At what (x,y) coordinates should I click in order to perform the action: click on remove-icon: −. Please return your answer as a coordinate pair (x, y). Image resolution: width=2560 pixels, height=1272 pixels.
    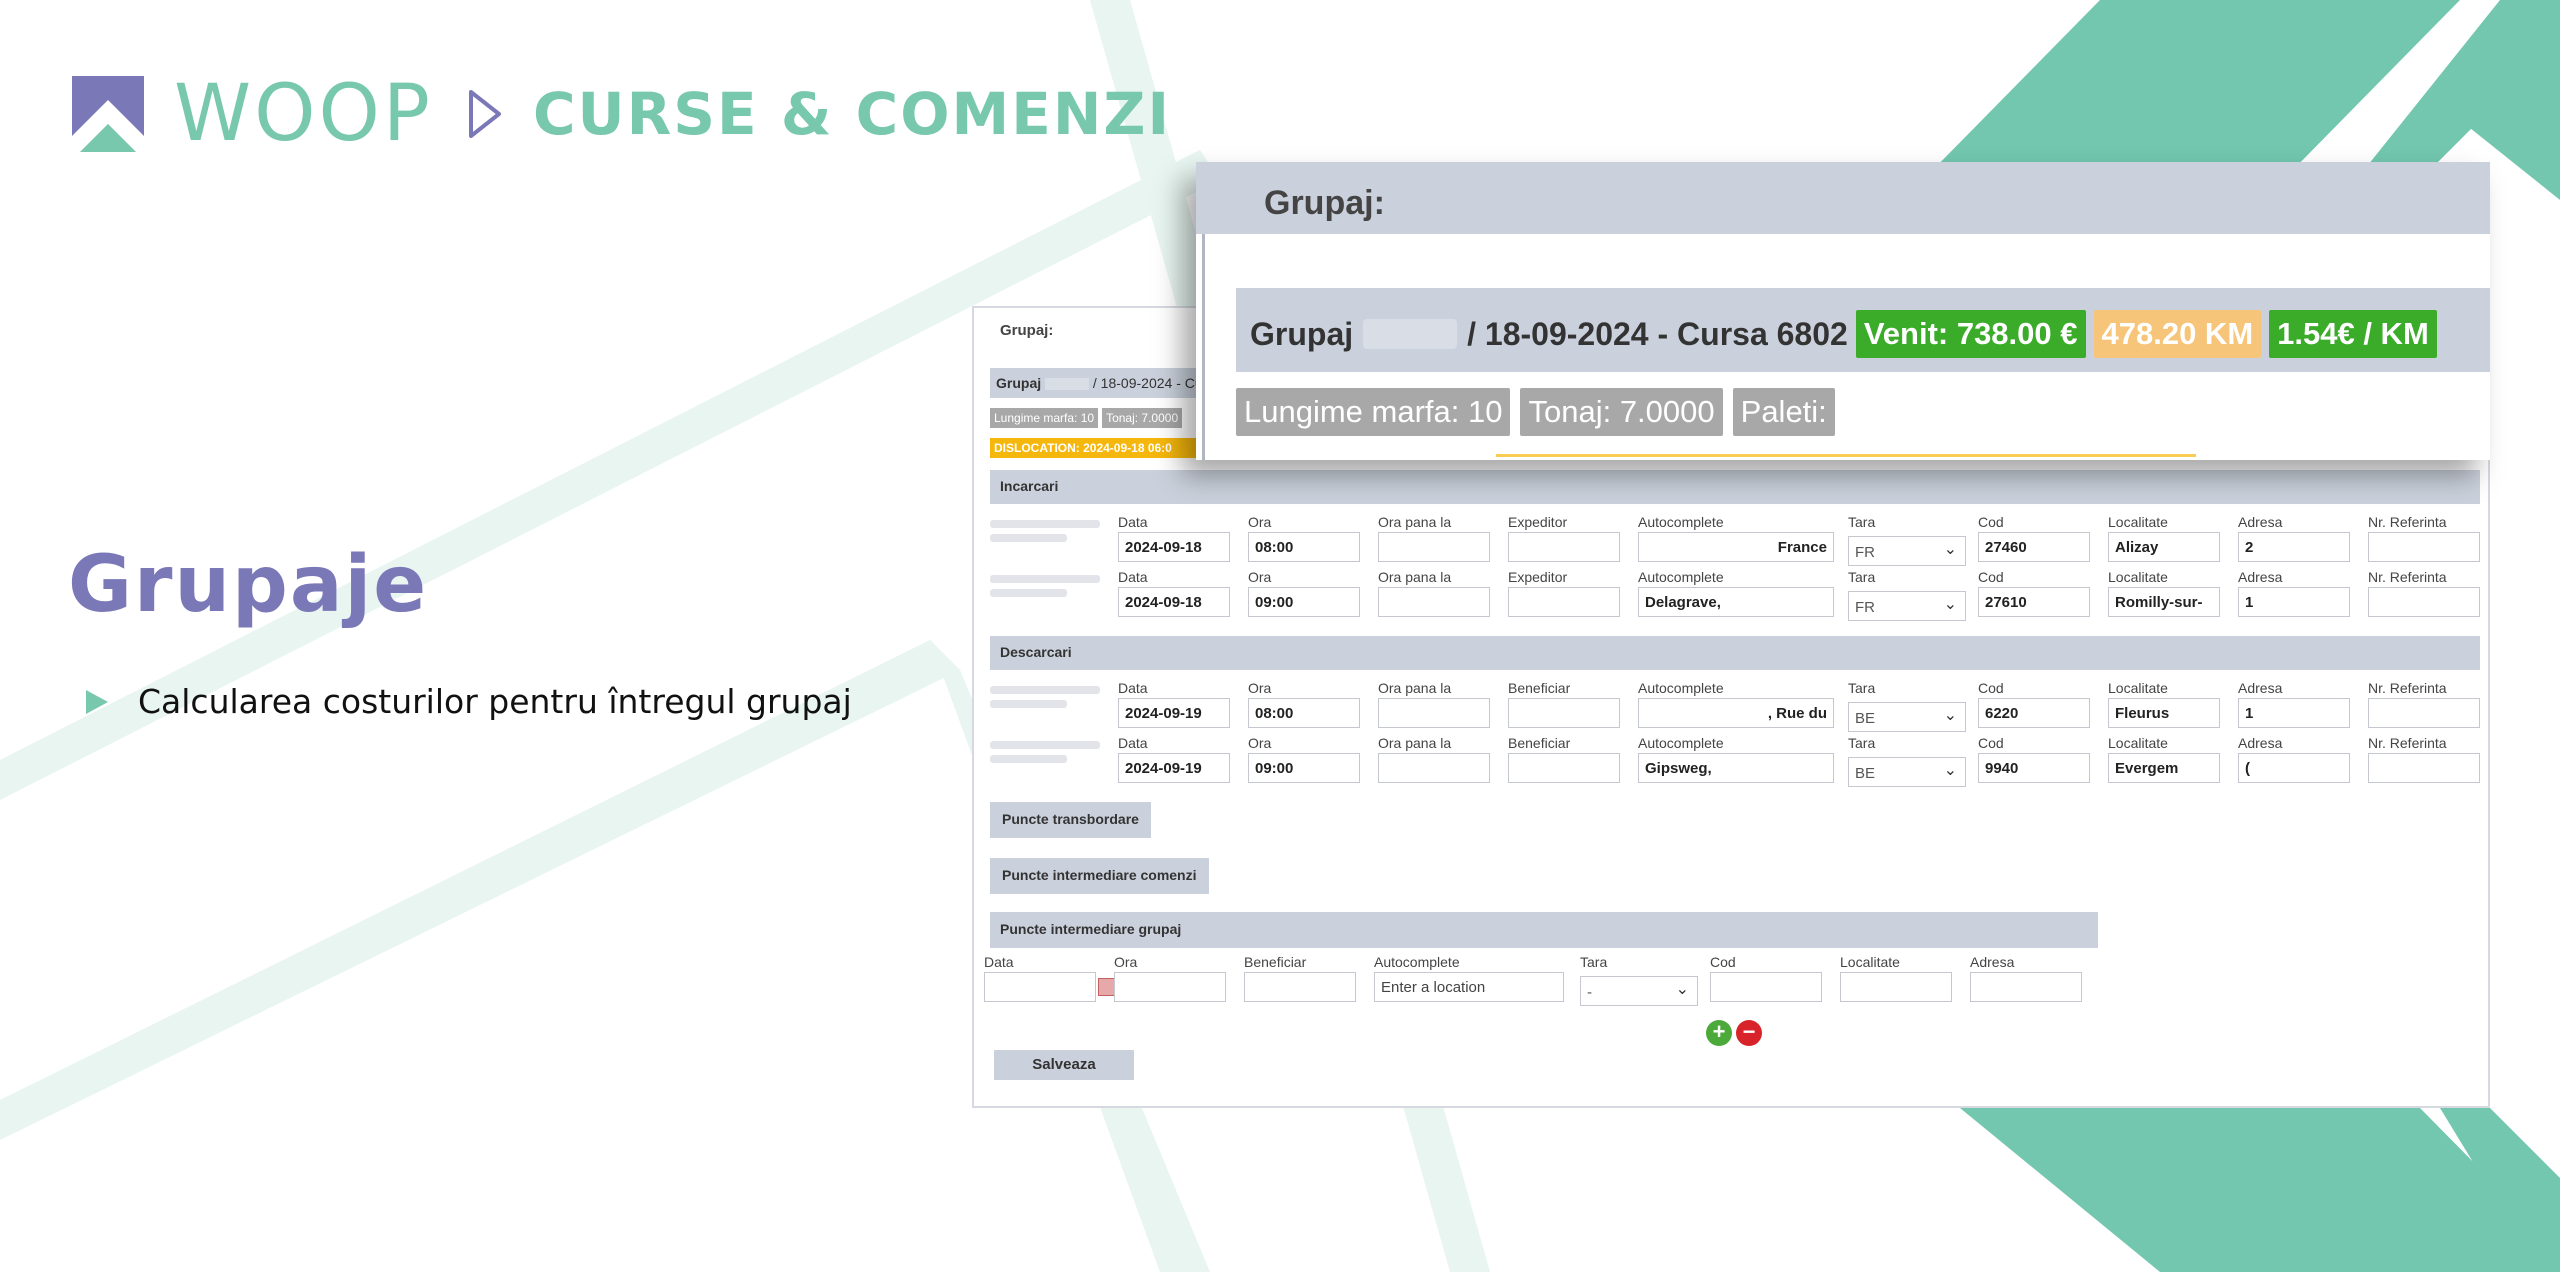
    Looking at the image, I should click on (1749, 1033).